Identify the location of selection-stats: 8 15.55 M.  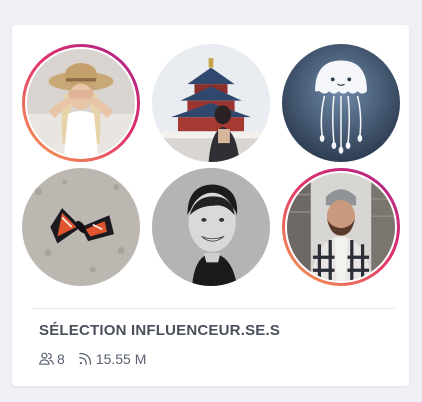
(98, 358).